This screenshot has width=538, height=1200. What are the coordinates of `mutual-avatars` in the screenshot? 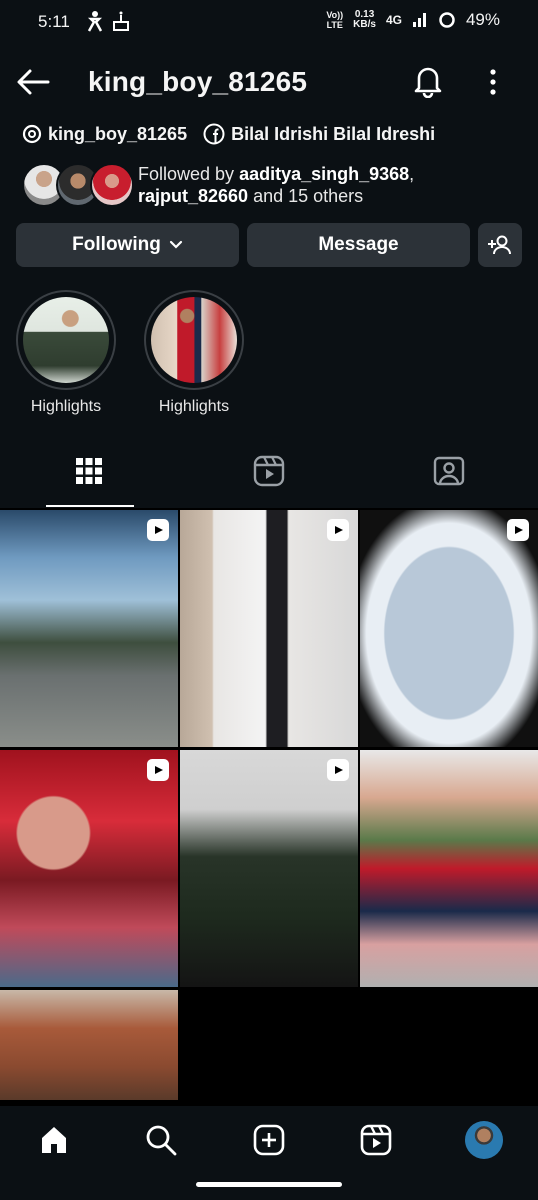 It's located at (78, 185).